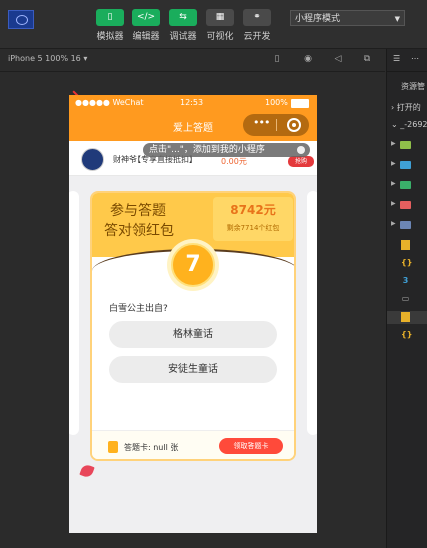 The height and width of the screenshot is (548, 427). Describe the element at coordinates (183, 28) in the screenshot. I see `debugger-toggle-button: ⇆ 调试器` at that location.